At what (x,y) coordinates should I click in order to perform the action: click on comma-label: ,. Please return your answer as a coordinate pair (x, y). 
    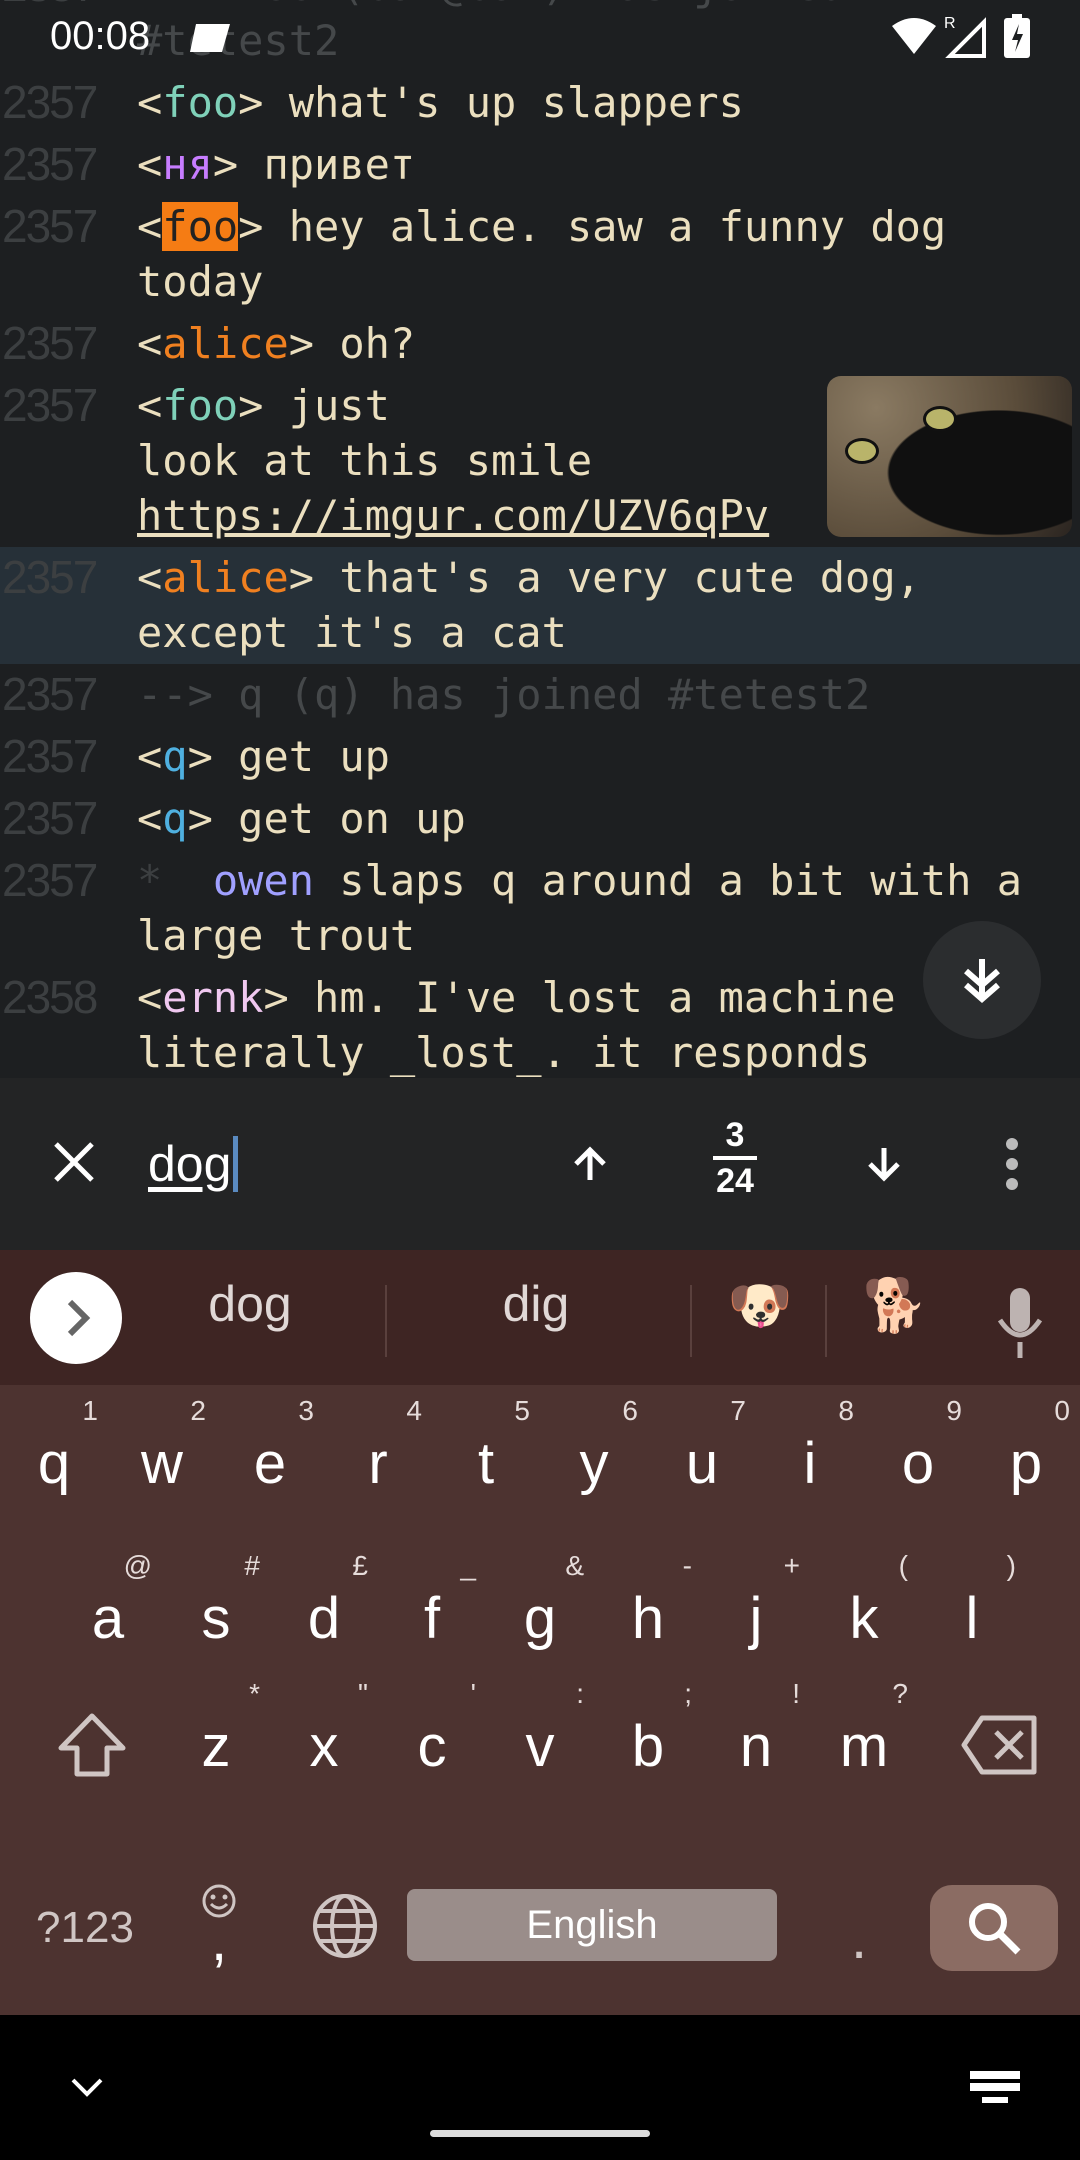
    Looking at the image, I should click on (219, 1940).